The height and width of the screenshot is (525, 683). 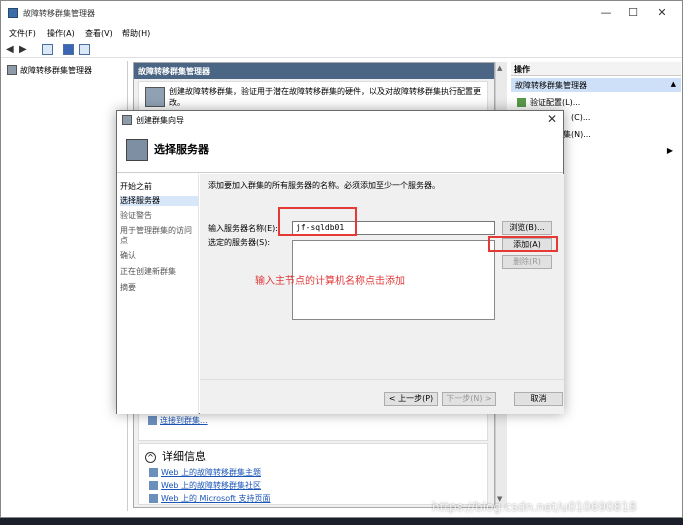 I want to click on selected-servers-label: 选定的服务器(S):, so click(x=239, y=242).